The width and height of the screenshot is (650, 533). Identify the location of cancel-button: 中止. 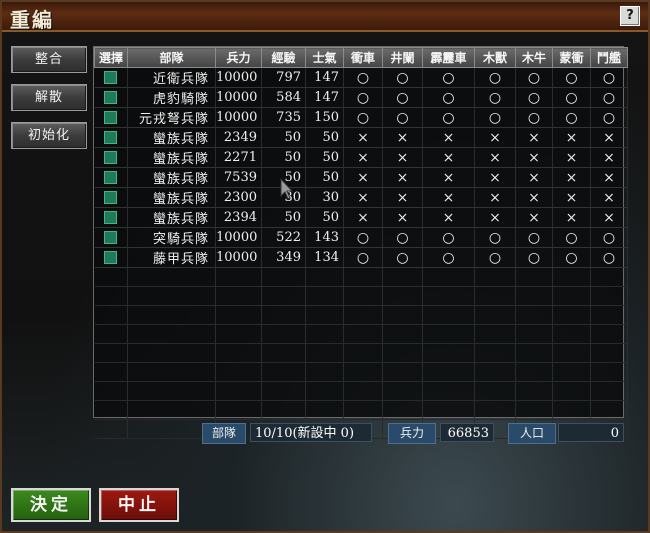
(139, 505).